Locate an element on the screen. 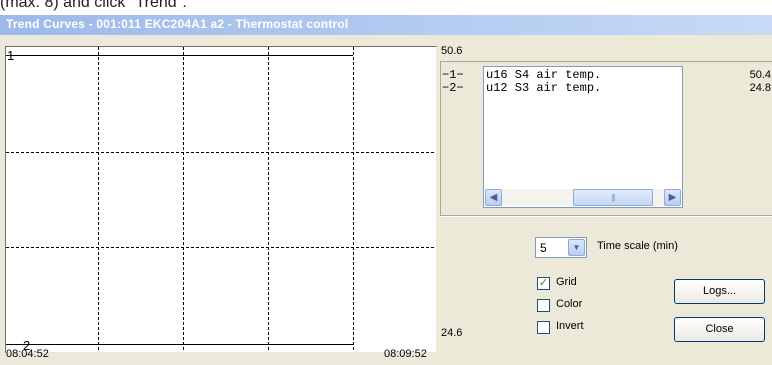  grid-label: Grid is located at coordinates (566, 282).